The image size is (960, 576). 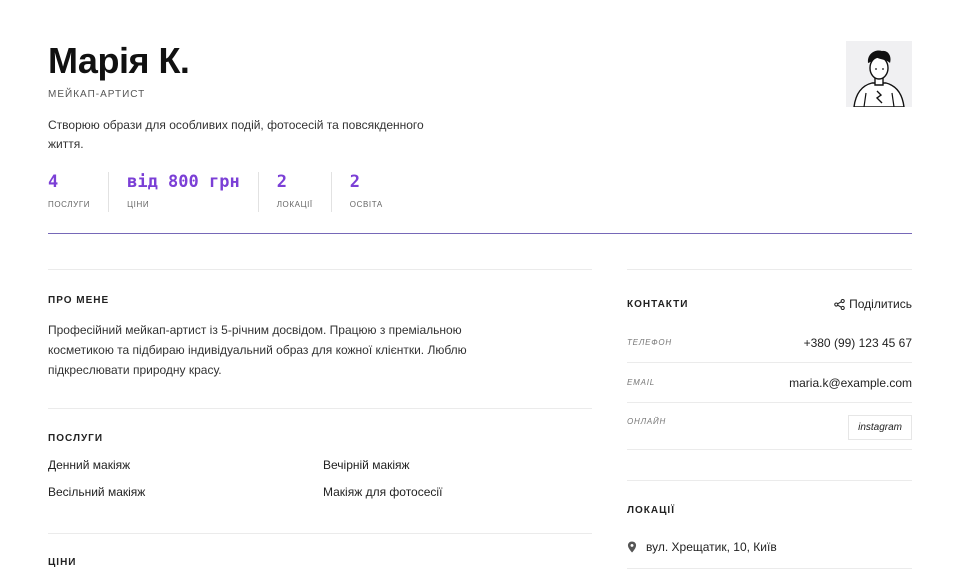 I want to click on profile-name: Марія К., so click(x=119, y=60).